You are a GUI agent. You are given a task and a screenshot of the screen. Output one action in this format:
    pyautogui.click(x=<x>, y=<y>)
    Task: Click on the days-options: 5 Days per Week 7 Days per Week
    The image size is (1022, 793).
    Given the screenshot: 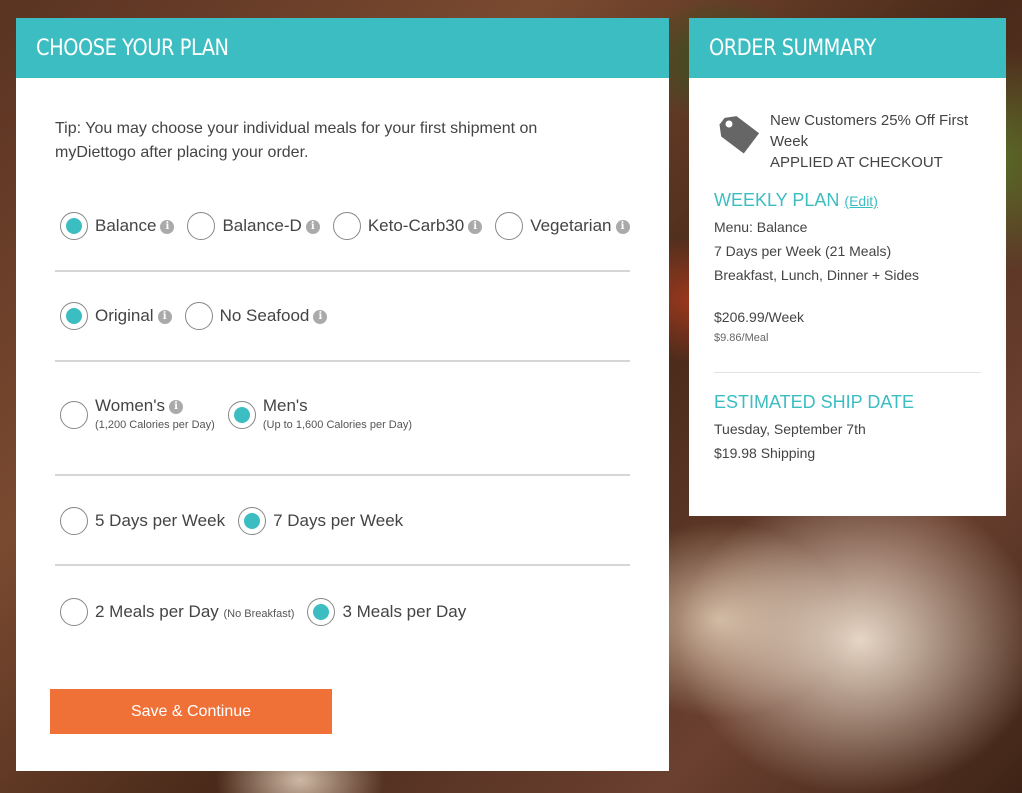 What is the action you would take?
    pyautogui.click(x=238, y=521)
    